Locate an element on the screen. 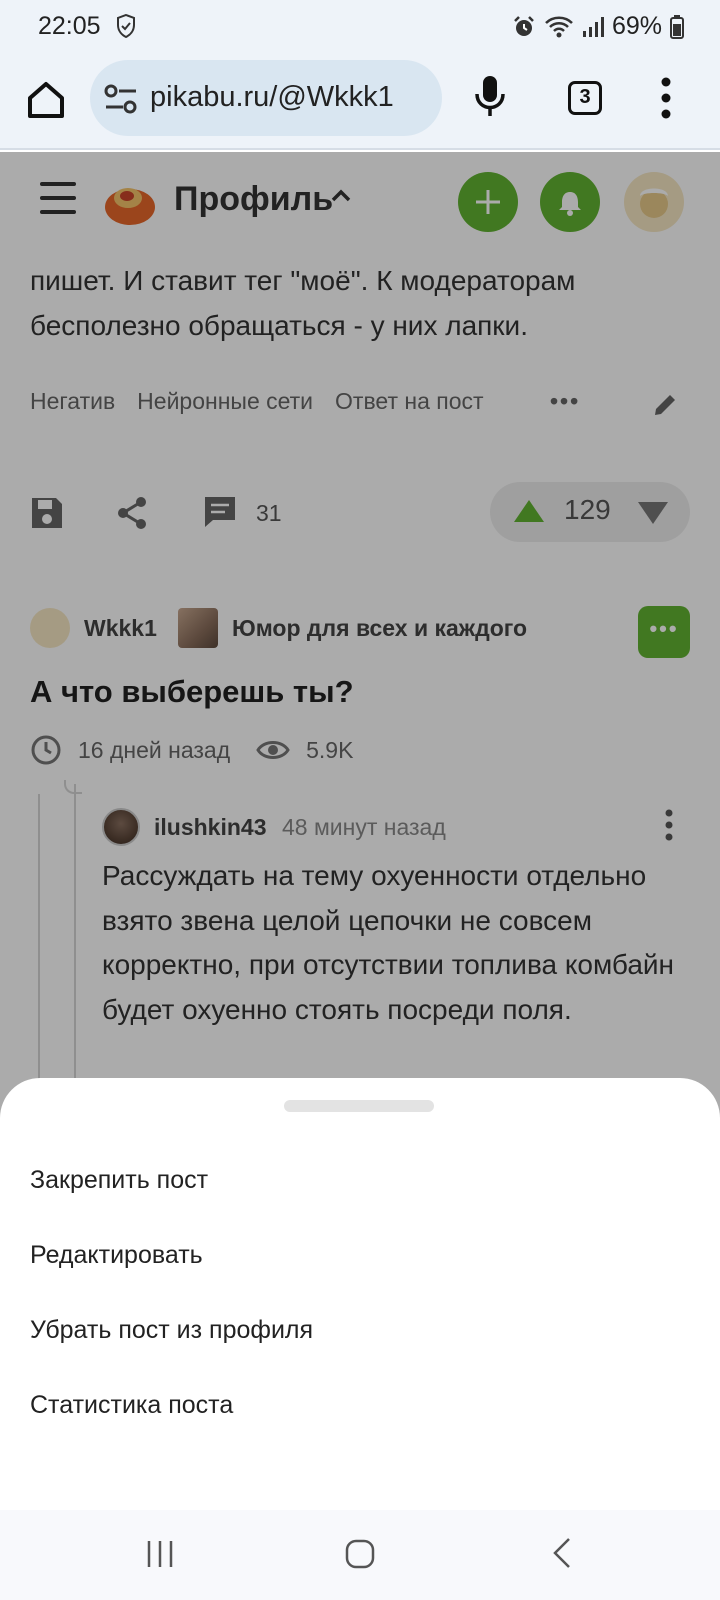 The width and height of the screenshot is (720, 1600). more-vert-icon is located at coordinates (666, 100).